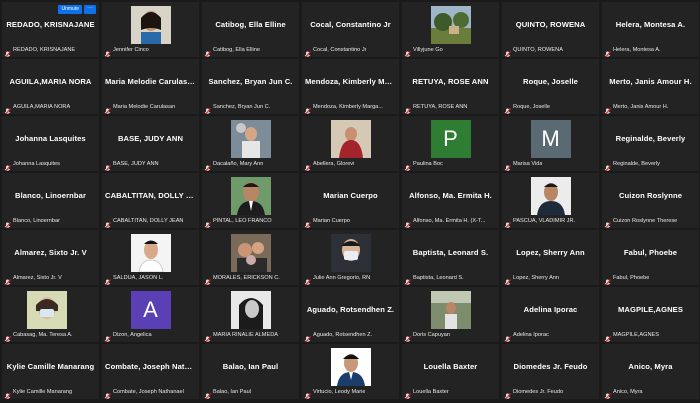 This screenshot has width=700, height=403. Describe the element at coordinates (36, 163) in the screenshot. I see `participant-name-label: Johanna Lasquites` at that location.